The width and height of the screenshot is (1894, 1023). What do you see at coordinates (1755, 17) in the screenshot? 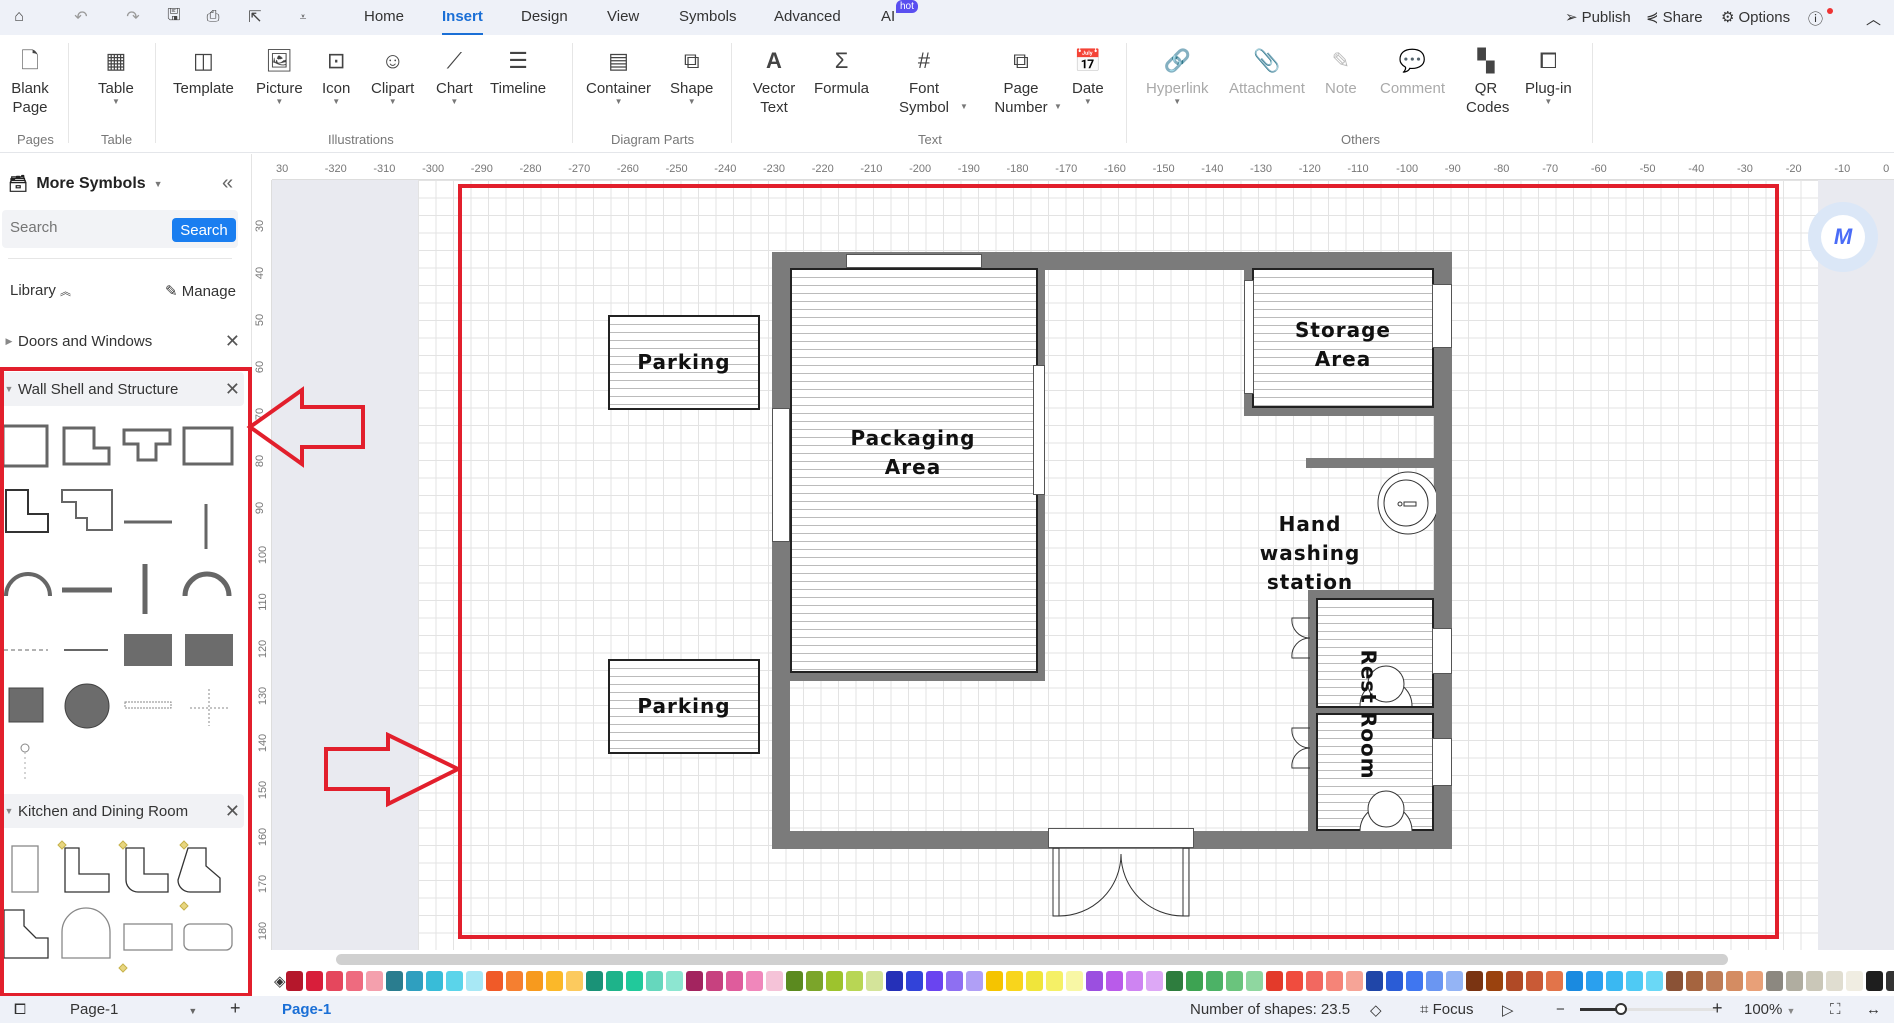
I see `options-button: ⚙ Options` at bounding box center [1755, 17].